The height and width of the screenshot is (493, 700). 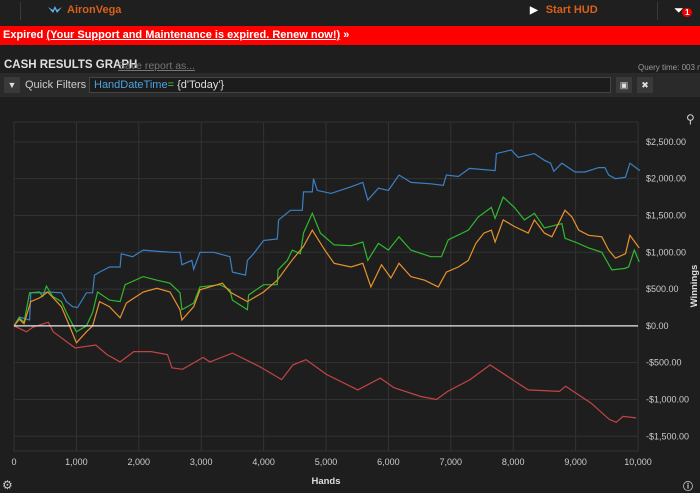 I want to click on y-axis-label: Winnings, so click(x=694, y=286).